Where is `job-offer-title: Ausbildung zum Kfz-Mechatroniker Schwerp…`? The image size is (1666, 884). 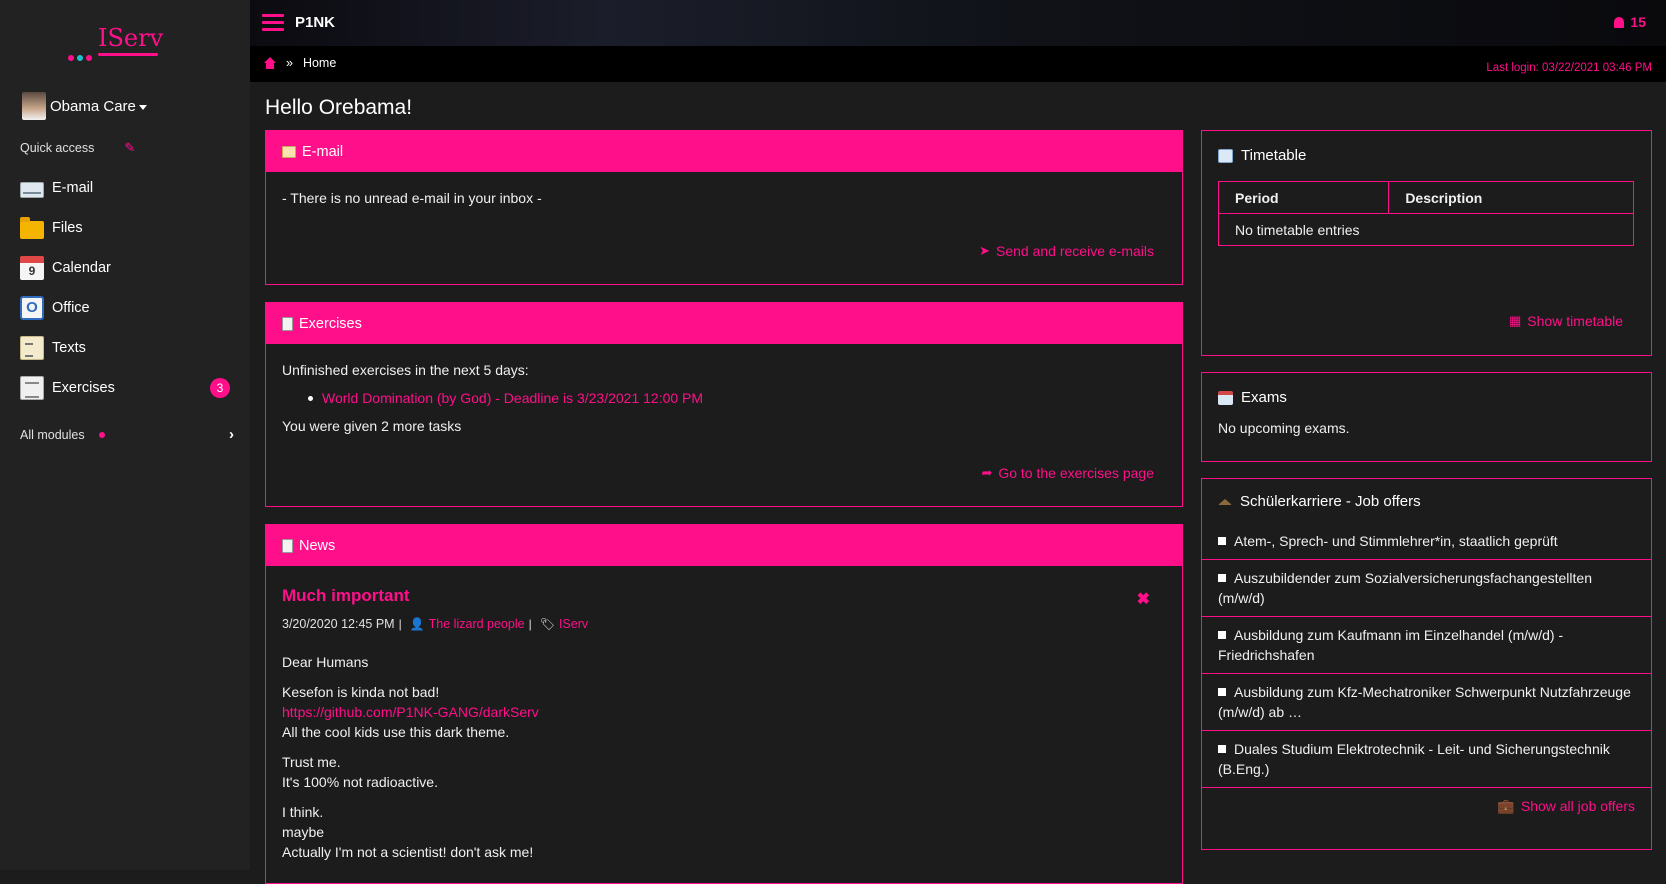 job-offer-title: Ausbildung zum Kfz-Mechatroniker Schwerp… is located at coordinates (1424, 702).